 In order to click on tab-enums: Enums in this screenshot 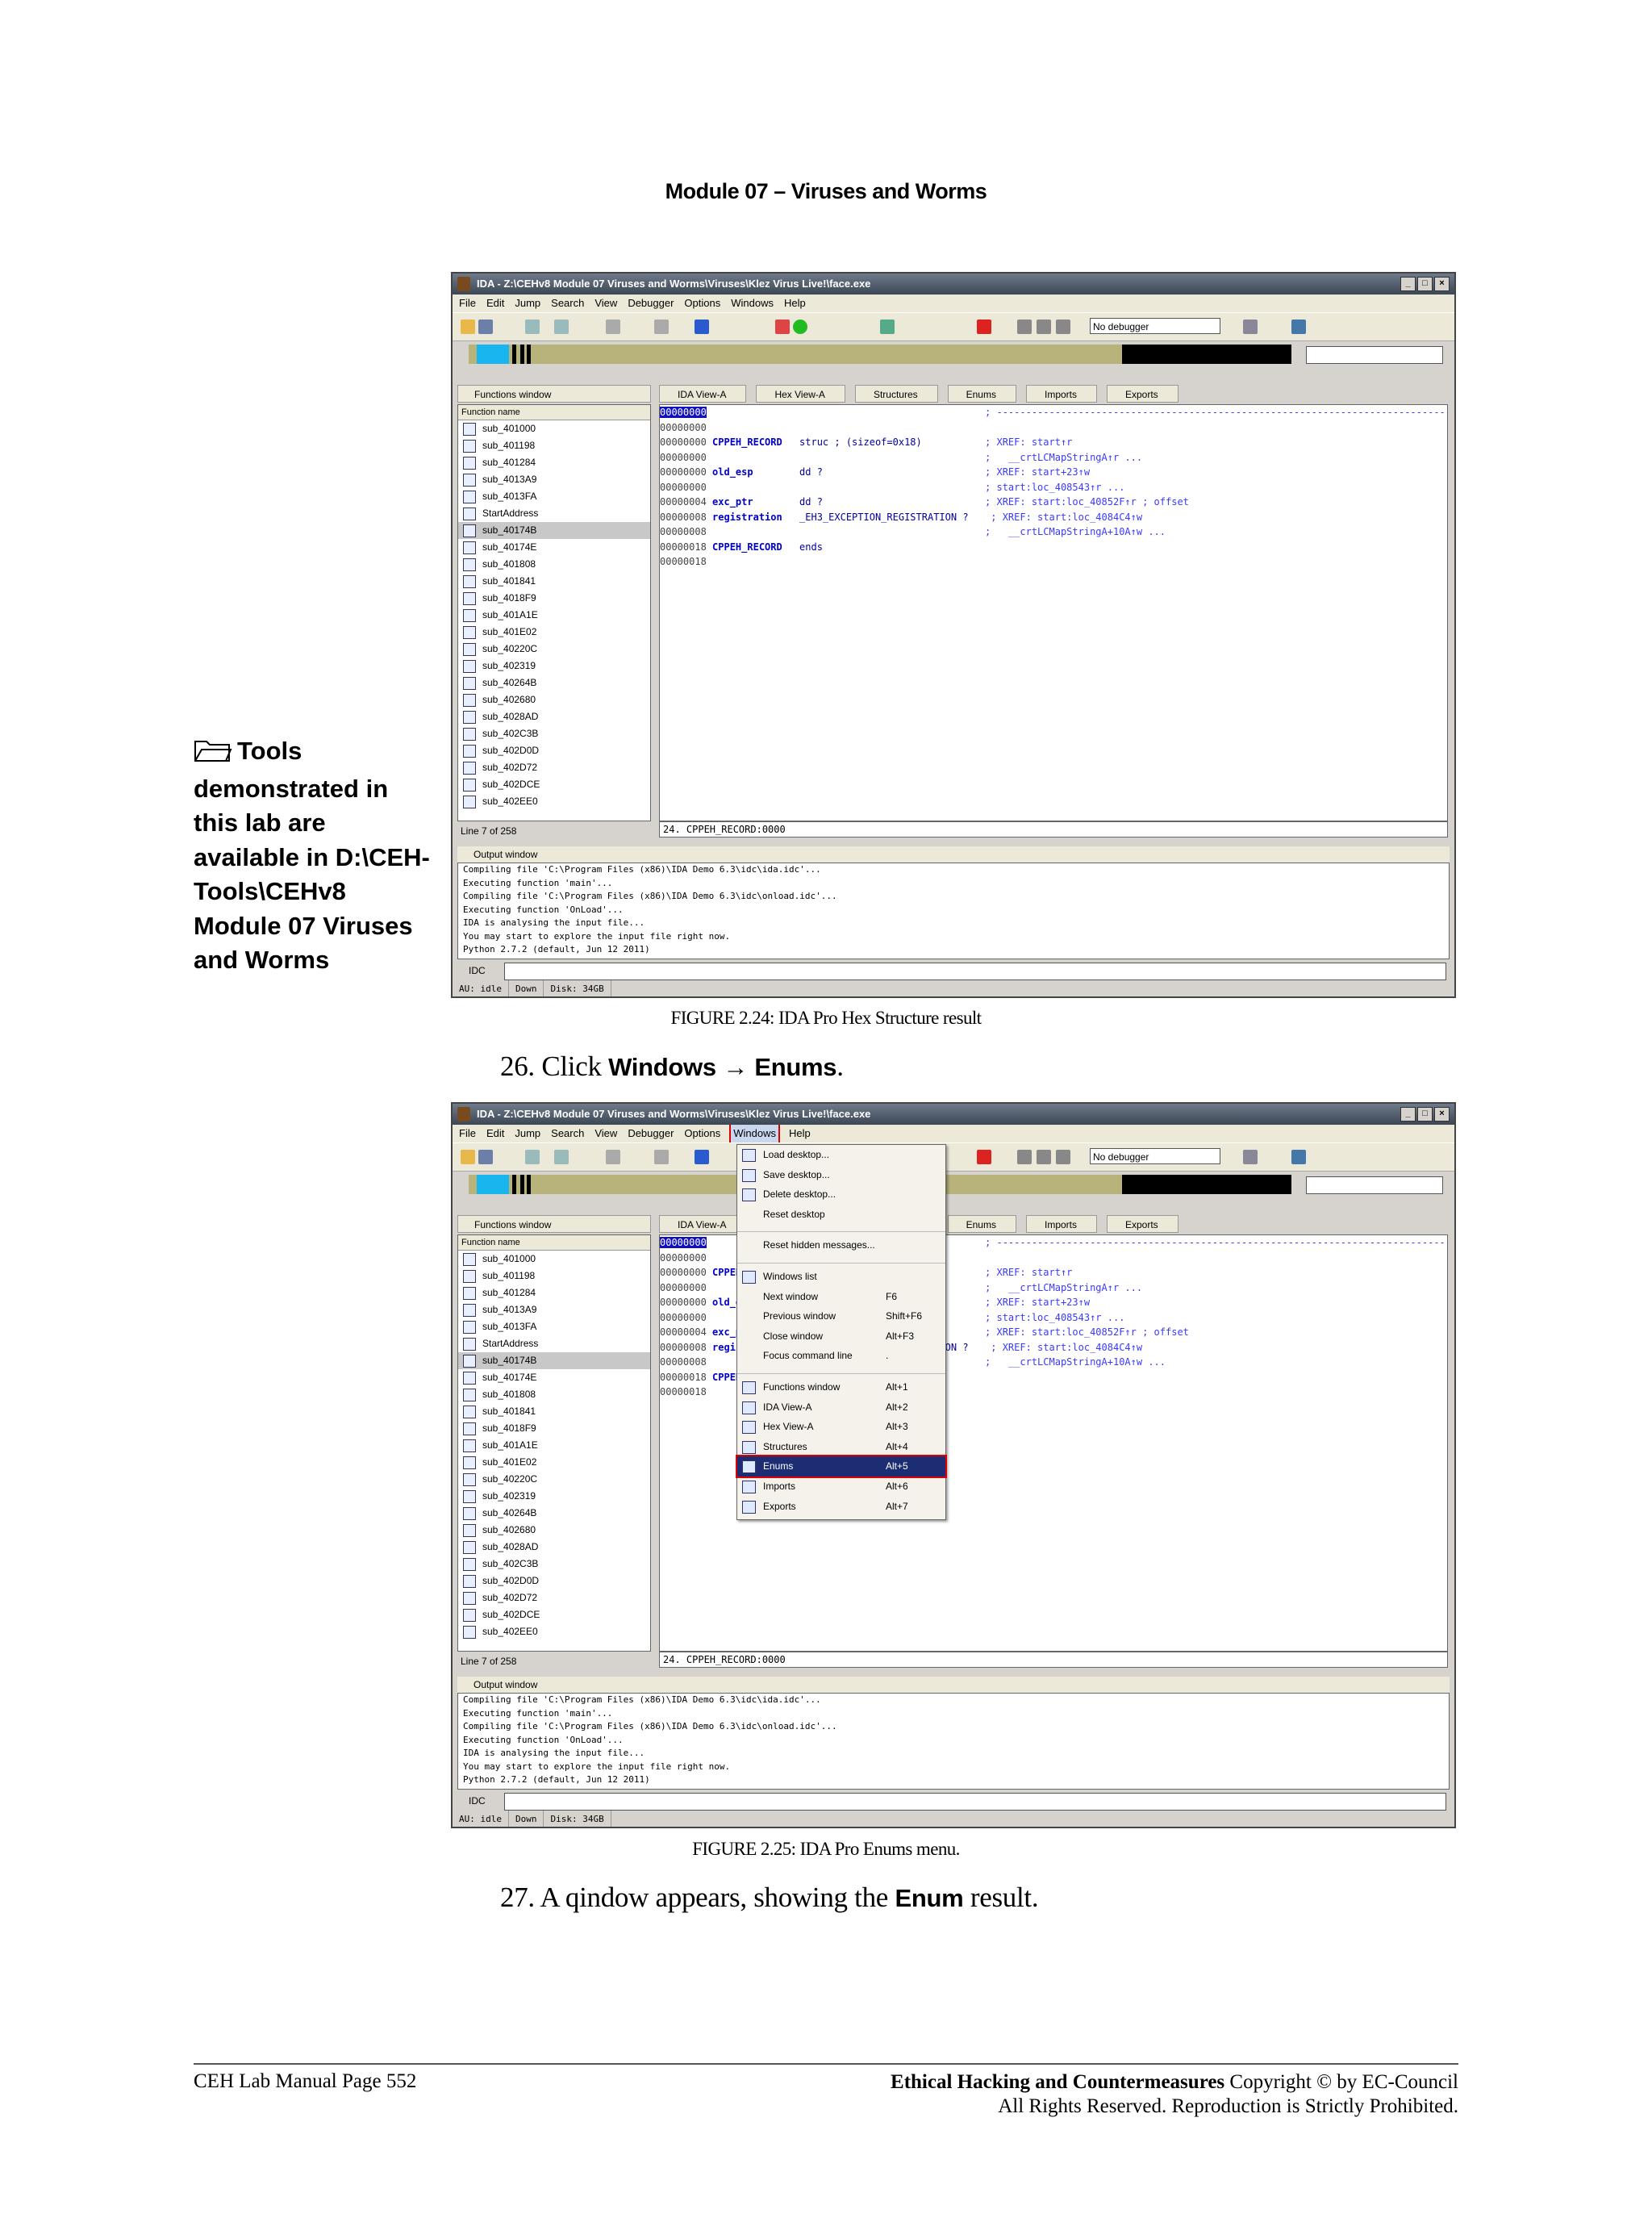, I will do `click(982, 394)`.